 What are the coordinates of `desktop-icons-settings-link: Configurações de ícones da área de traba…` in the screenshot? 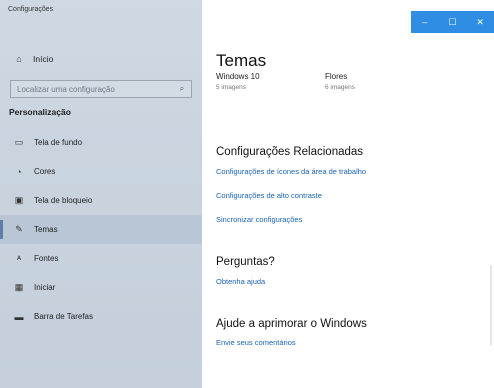 It's located at (291, 171).